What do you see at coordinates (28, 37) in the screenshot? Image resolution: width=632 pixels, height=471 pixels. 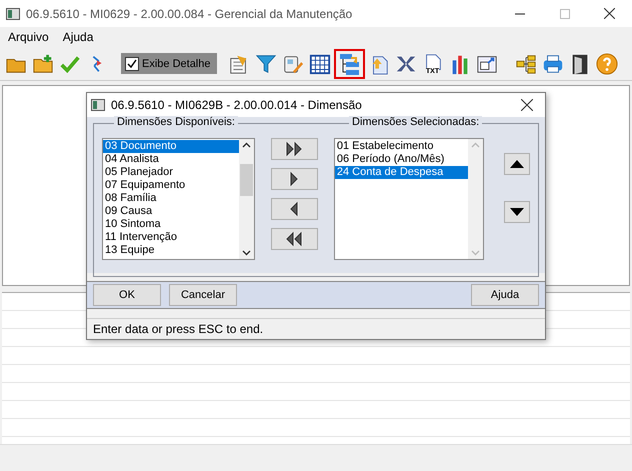 I see `menu-item: Arquivo` at bounding box center [28, 37].